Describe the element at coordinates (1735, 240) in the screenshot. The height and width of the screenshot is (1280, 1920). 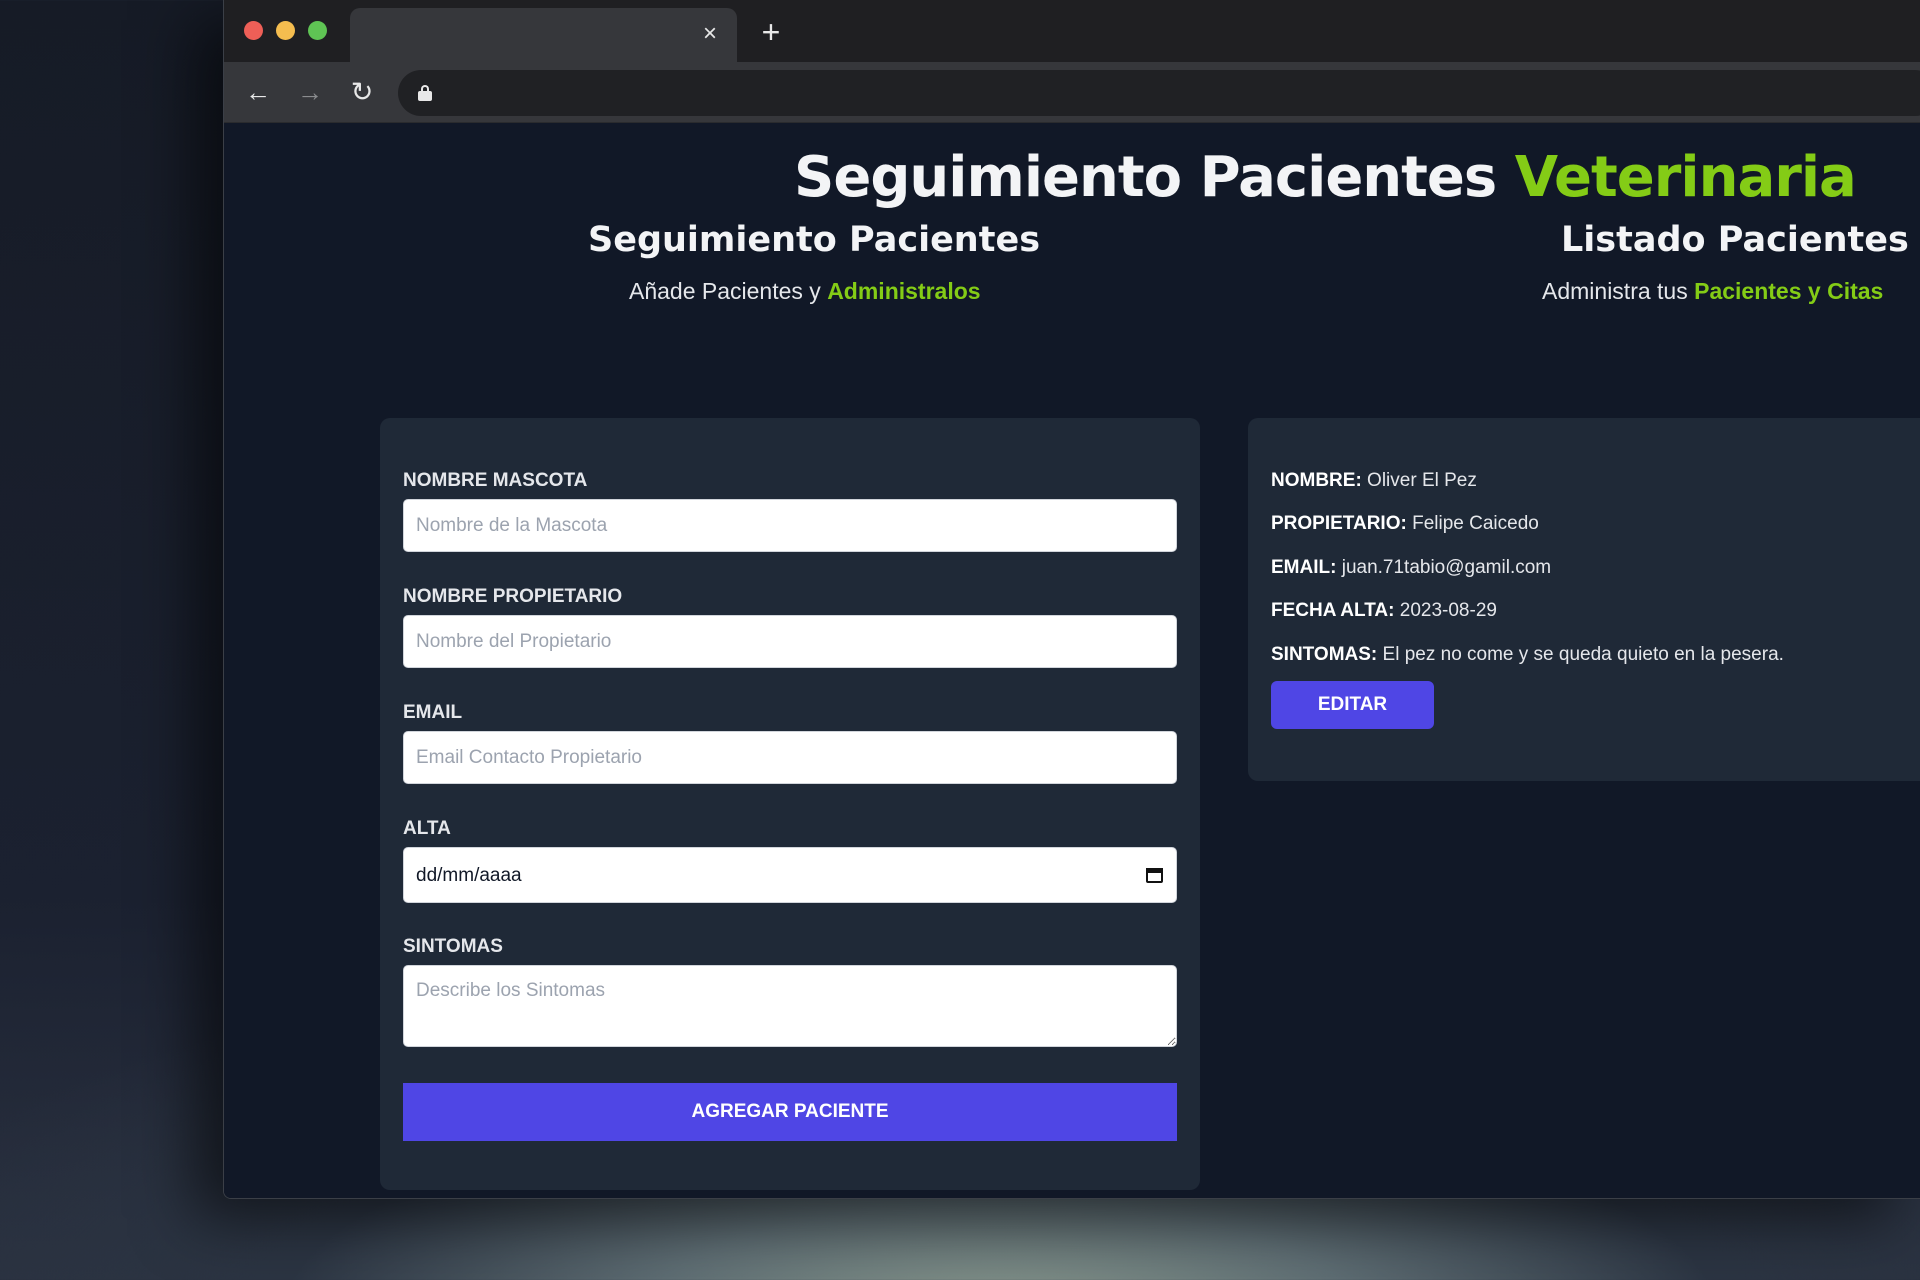
I see `list-section-title: Listado Pacientes` at that location.